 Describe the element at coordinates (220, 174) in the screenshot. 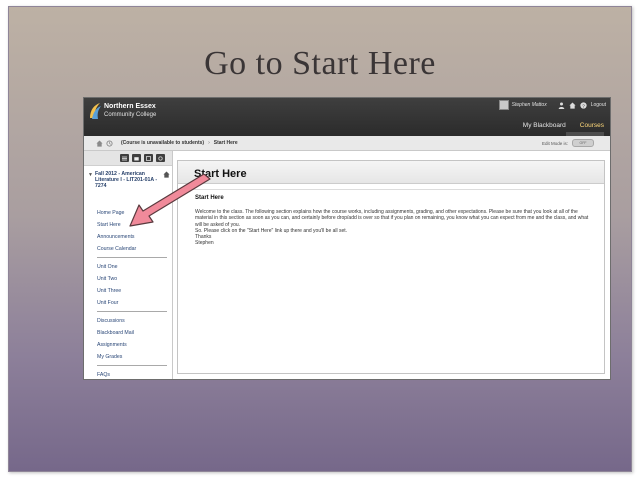

I see `page-title: Start Here` at that location.